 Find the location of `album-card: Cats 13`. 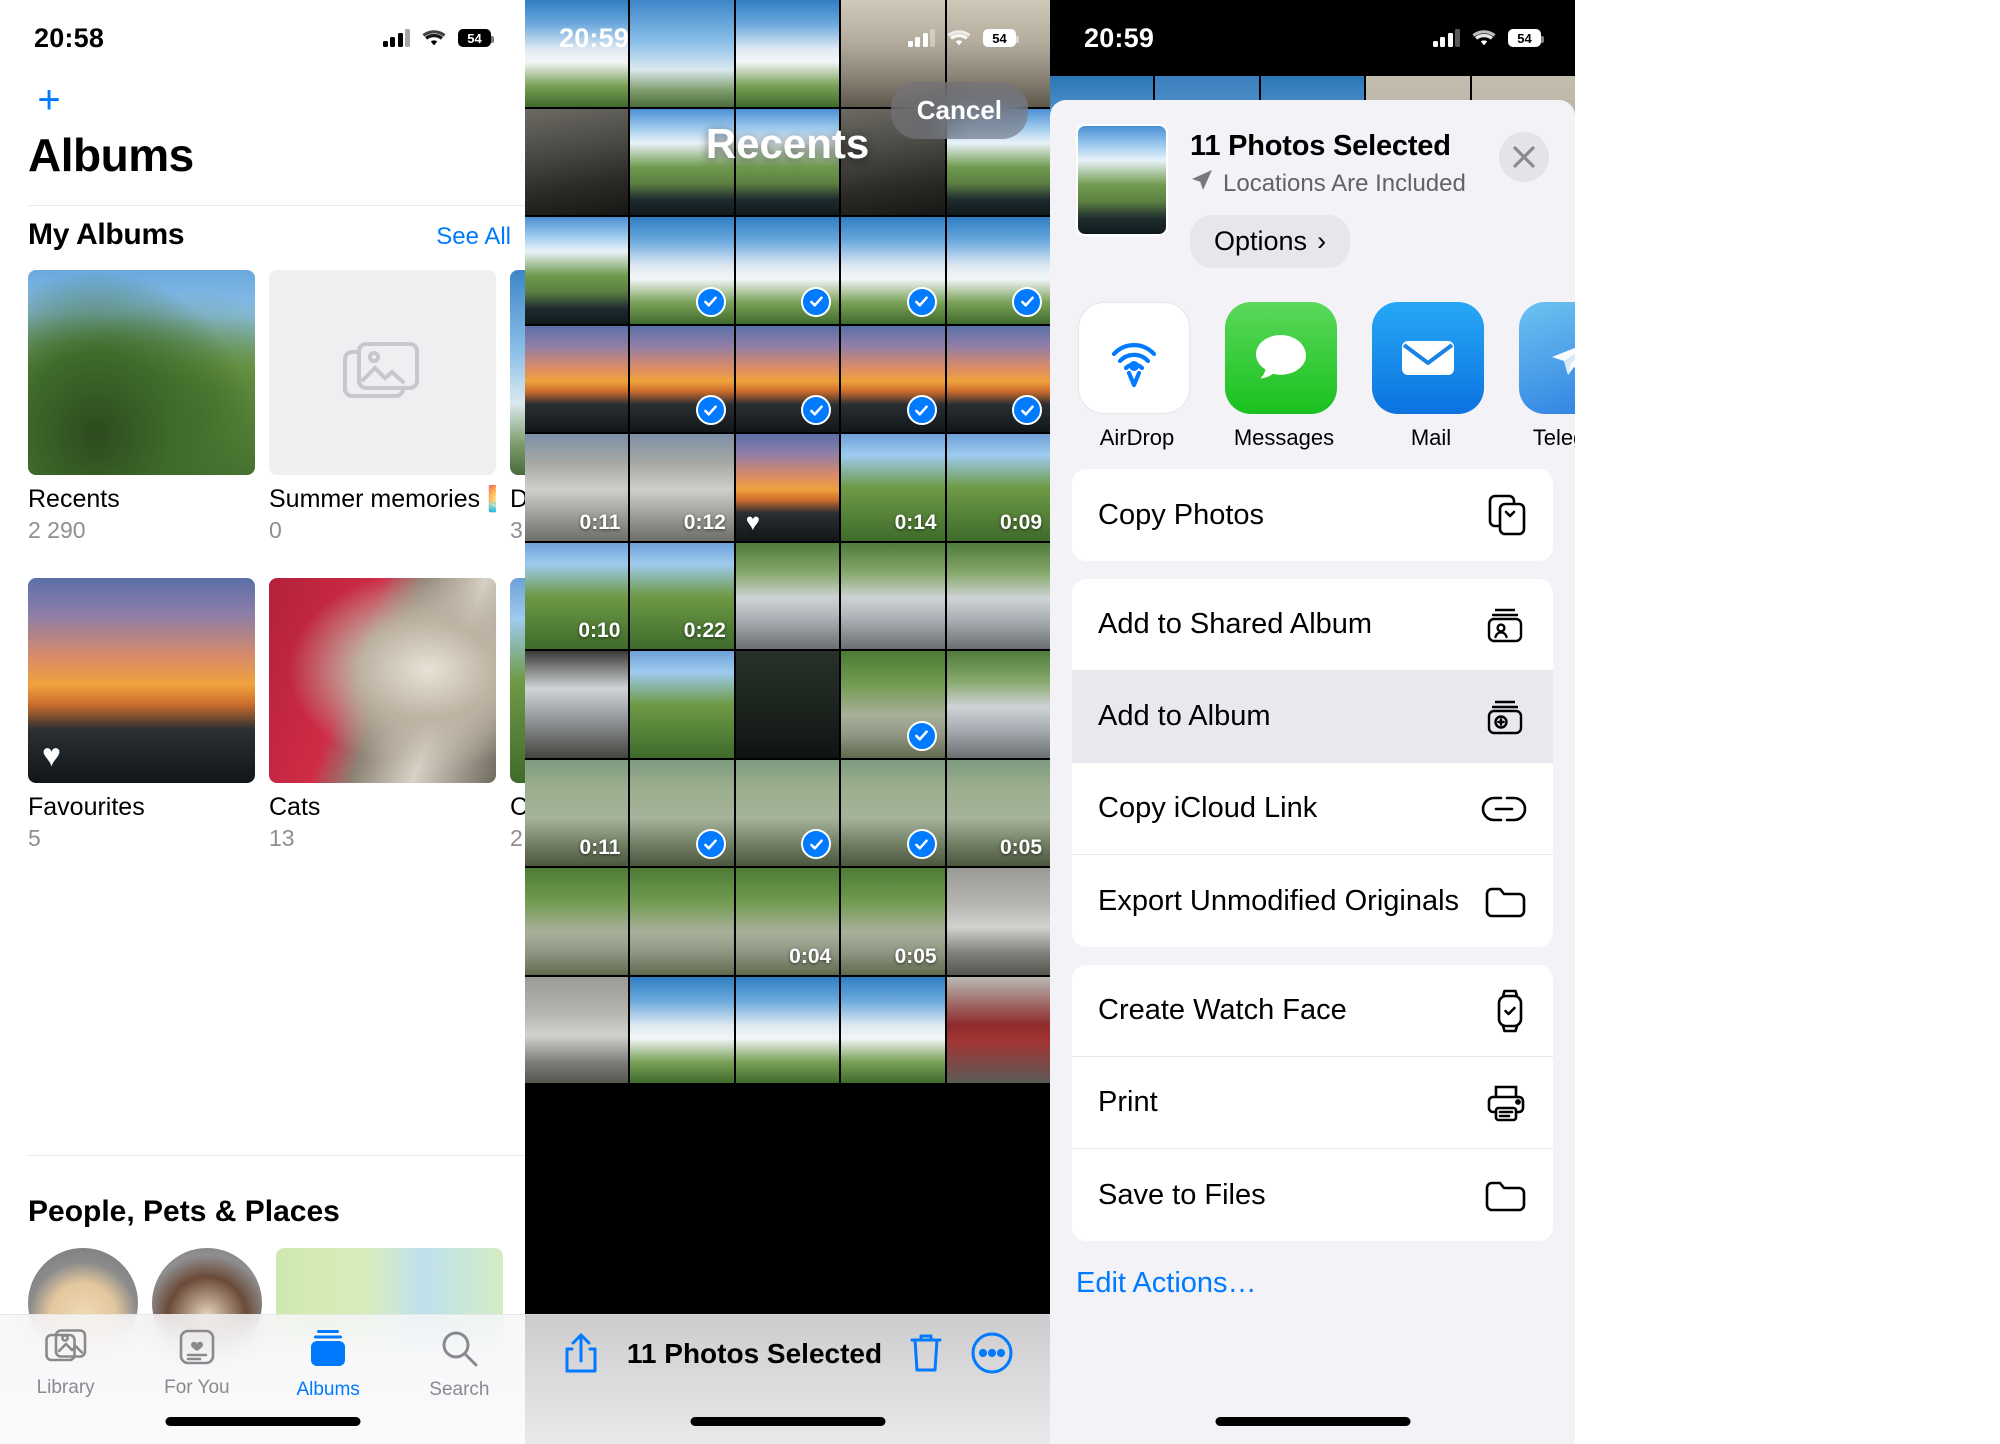

album-card: Cats 13 is located at coordinates (382, 715).